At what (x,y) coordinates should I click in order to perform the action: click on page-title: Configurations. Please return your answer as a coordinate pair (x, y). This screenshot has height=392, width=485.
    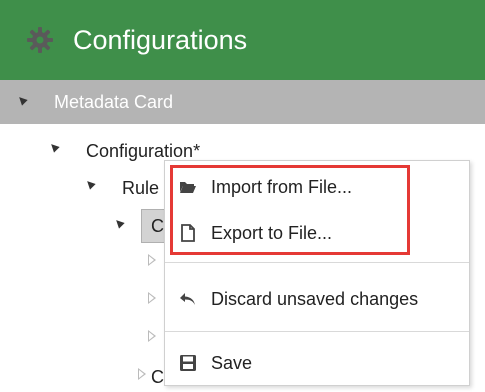
    Looking at the image, I should click on (160, 40).